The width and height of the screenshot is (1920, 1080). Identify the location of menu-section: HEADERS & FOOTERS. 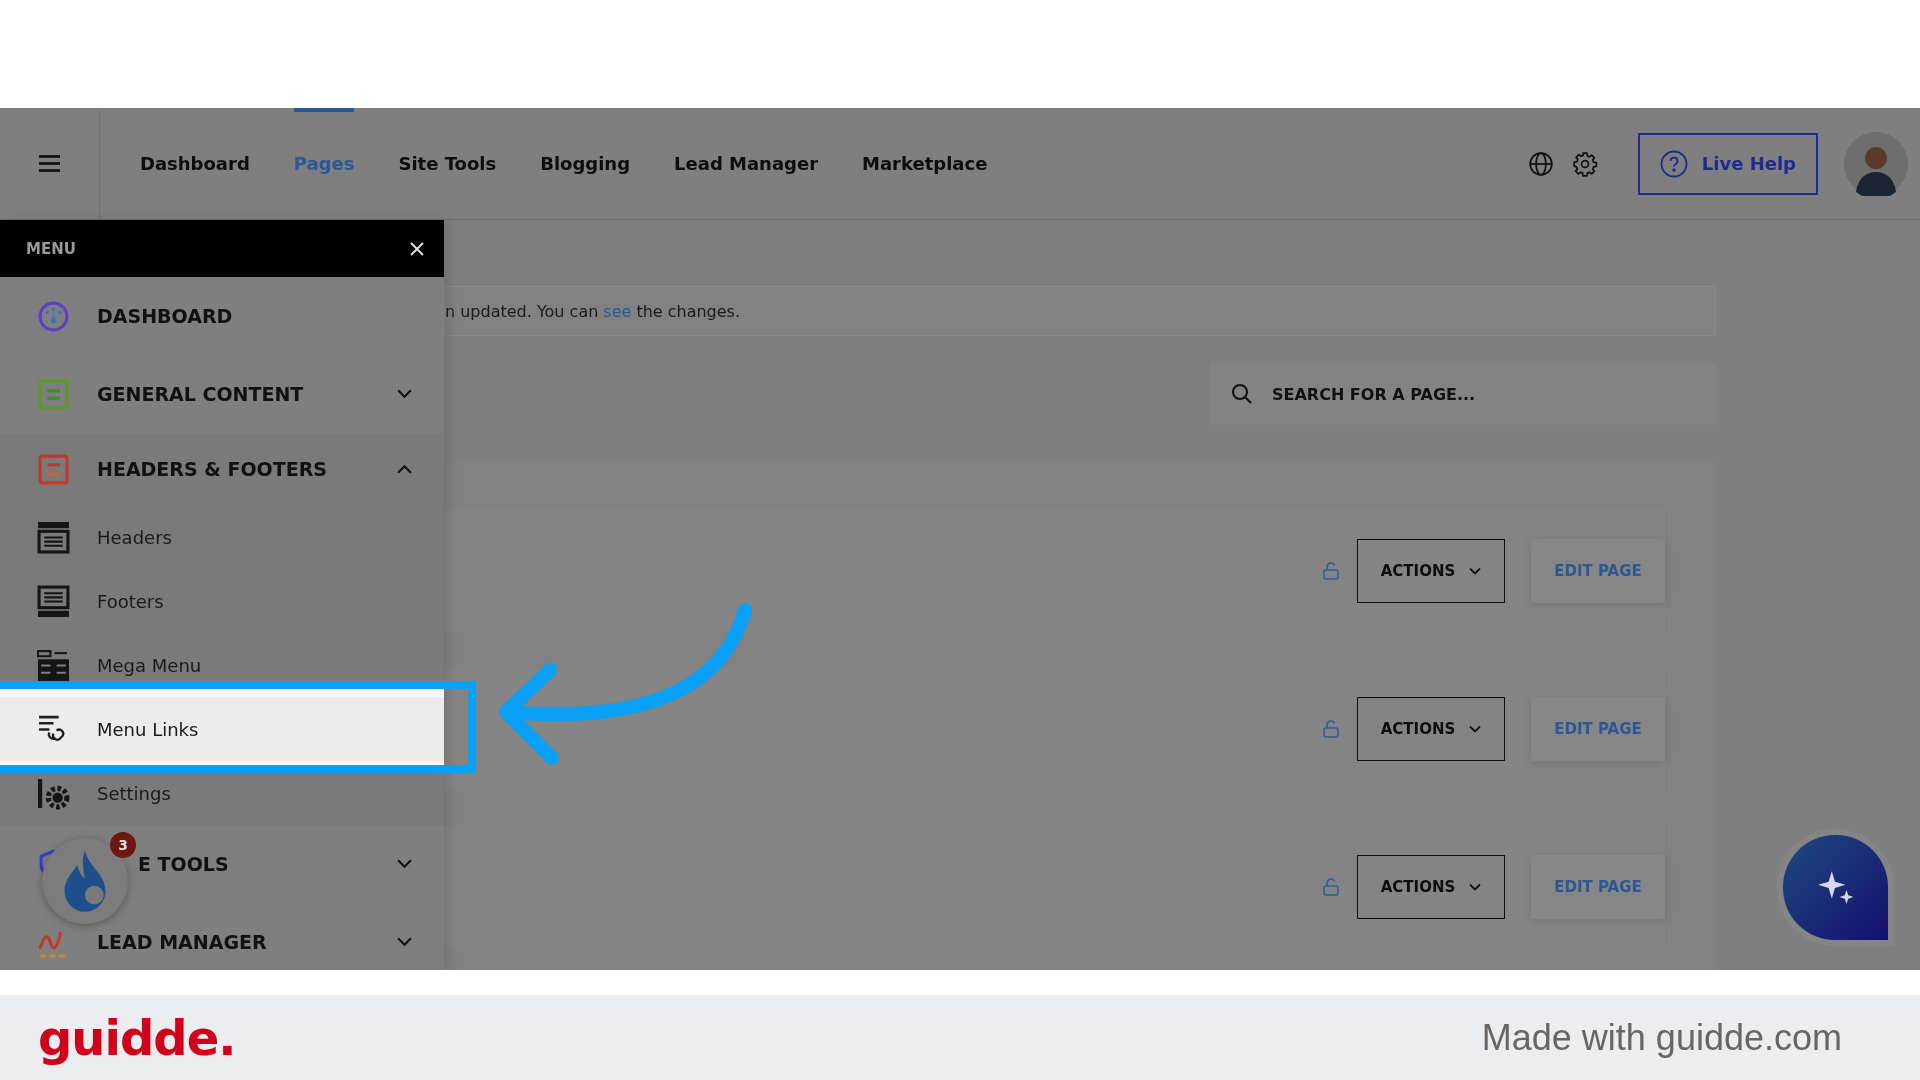
(212, 469).